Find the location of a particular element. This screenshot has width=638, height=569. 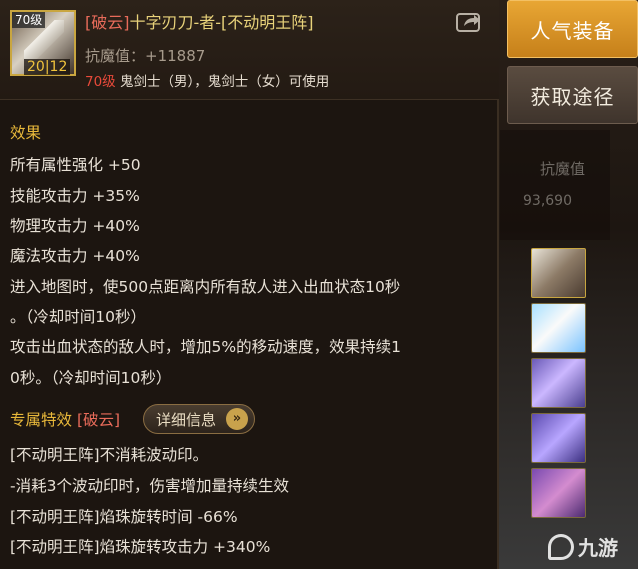

effect-line: 技能攻击力 +35% is located at coordinates (75, 196).